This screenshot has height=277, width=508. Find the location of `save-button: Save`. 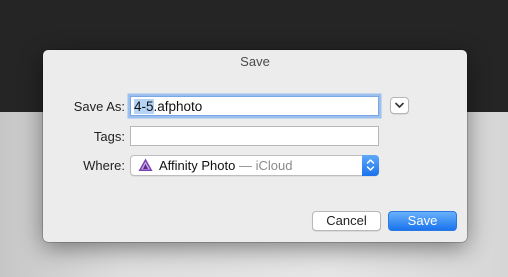

save-button: Save is located at coordinates (422, 221).